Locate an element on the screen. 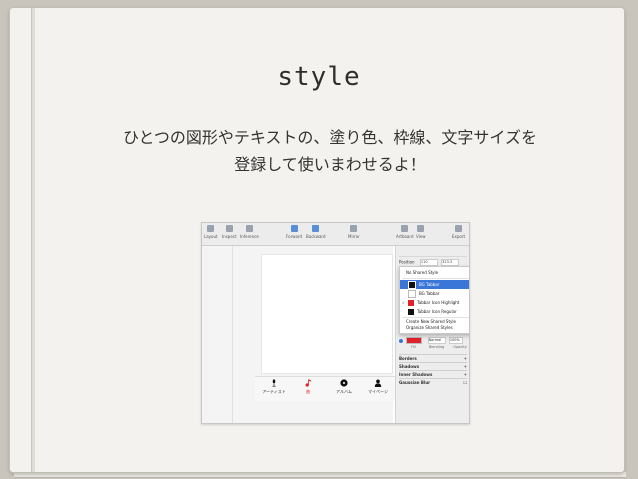  position-x-field: 110 is located at coordinates (428, 262).